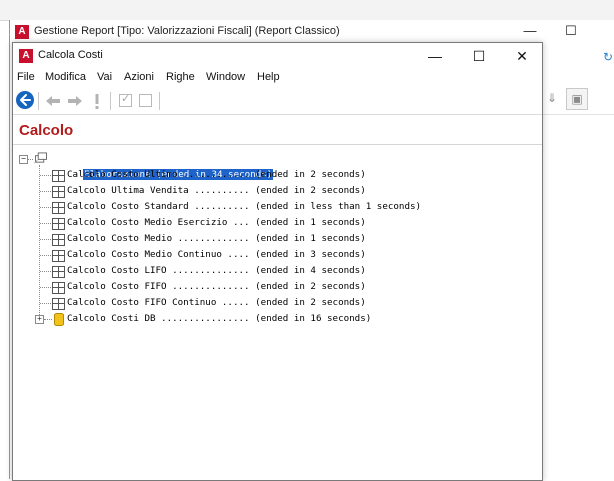  What do you see at coordinates (552, 98) in the screenshot?
I see `download-icon: ⇓` at bounding box center [552, 98].